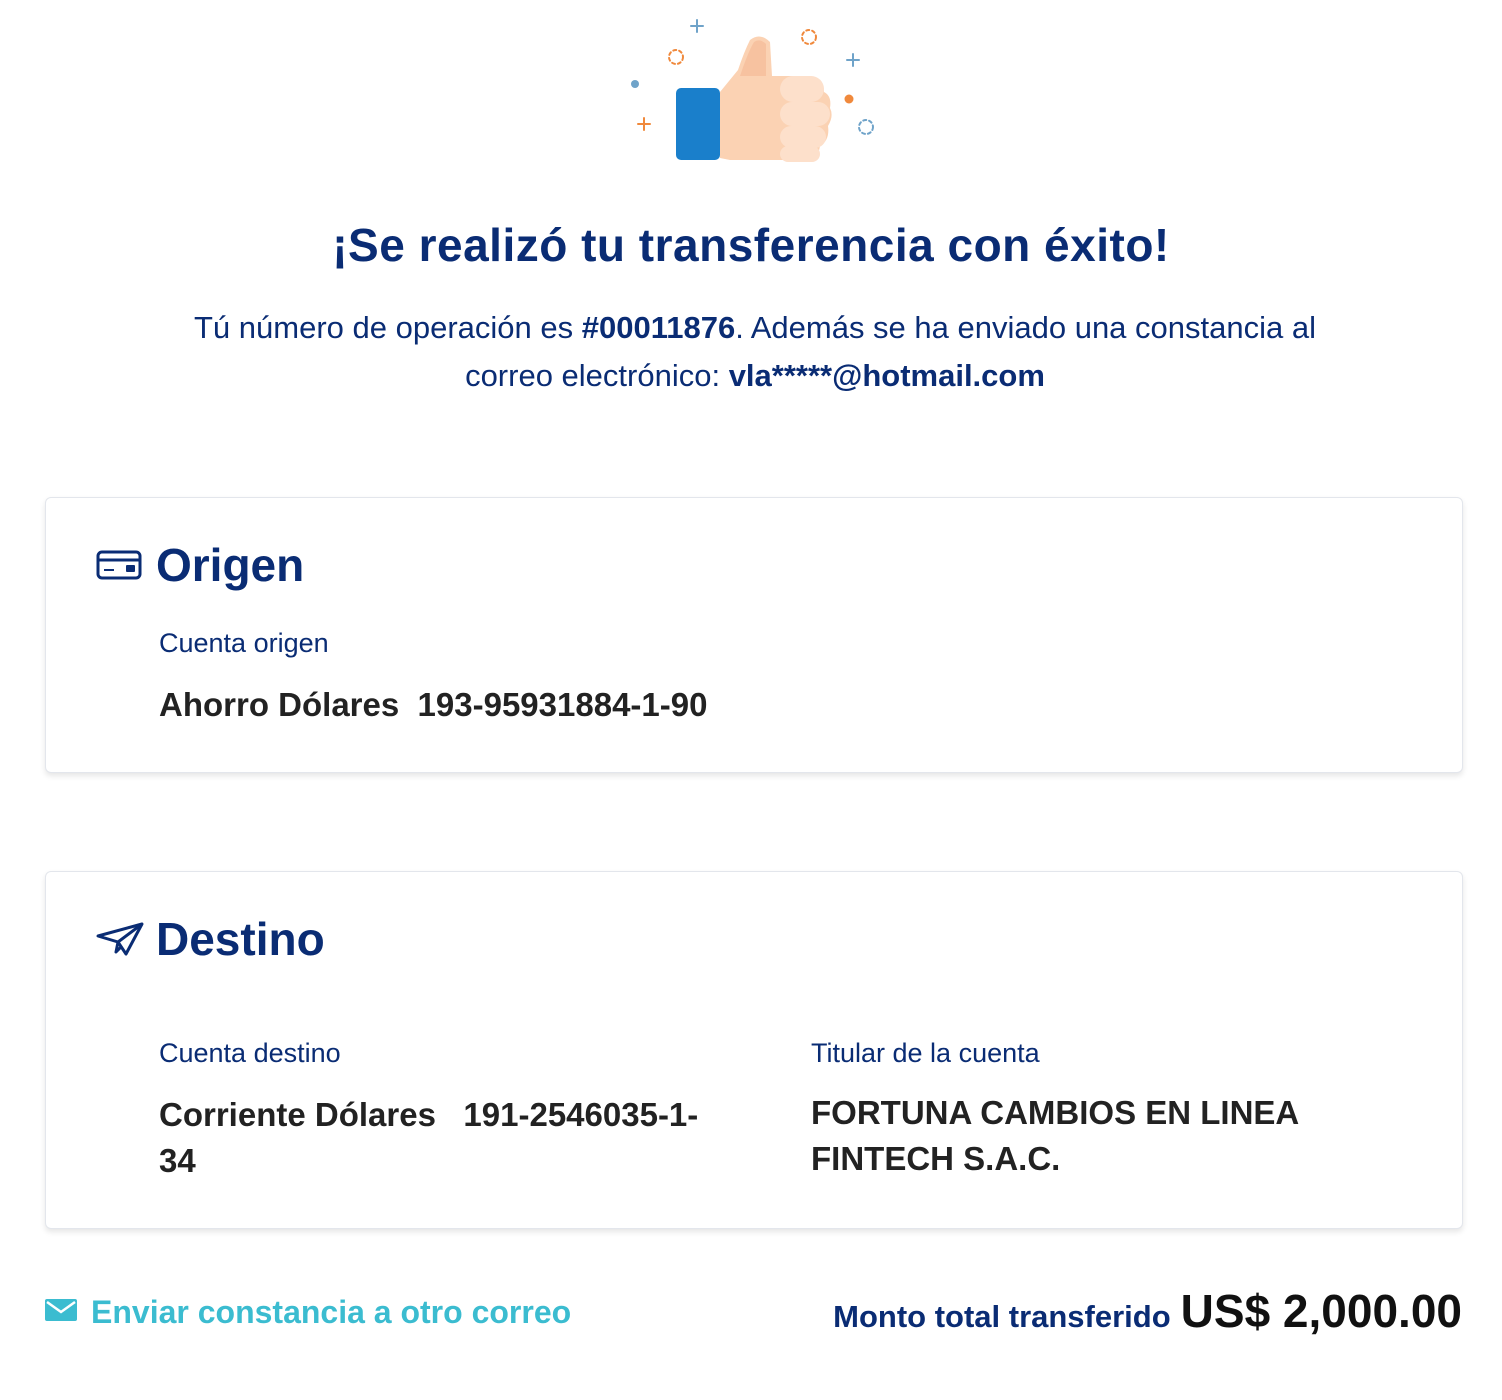 Image resolution: width=1502 pixels, height=1400 pixels. Describe the element at coordinates (886, 375) in the screenshot. I see `masked-email: vla*****@hotmail.com` at that location.